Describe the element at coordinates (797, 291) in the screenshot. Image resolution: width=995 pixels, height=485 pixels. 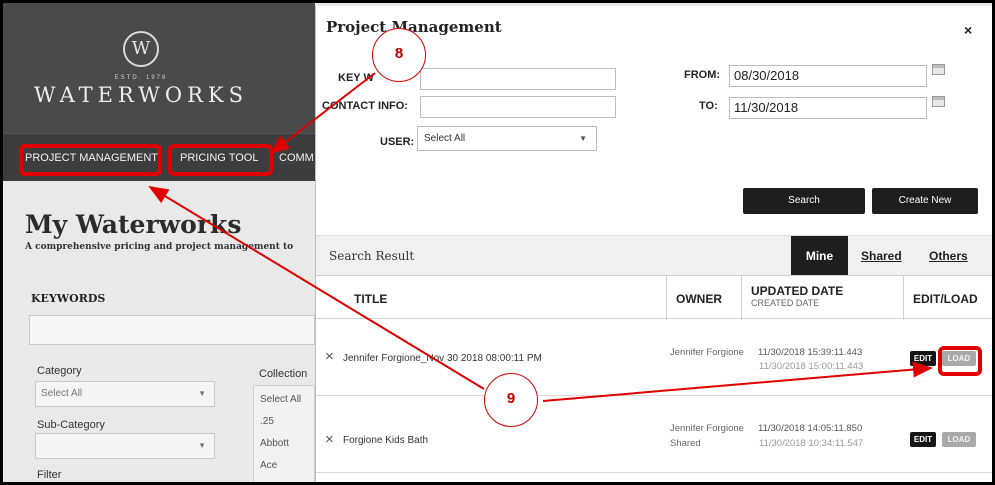
I see `column-updated-date: UPDATED DATE` at that location.